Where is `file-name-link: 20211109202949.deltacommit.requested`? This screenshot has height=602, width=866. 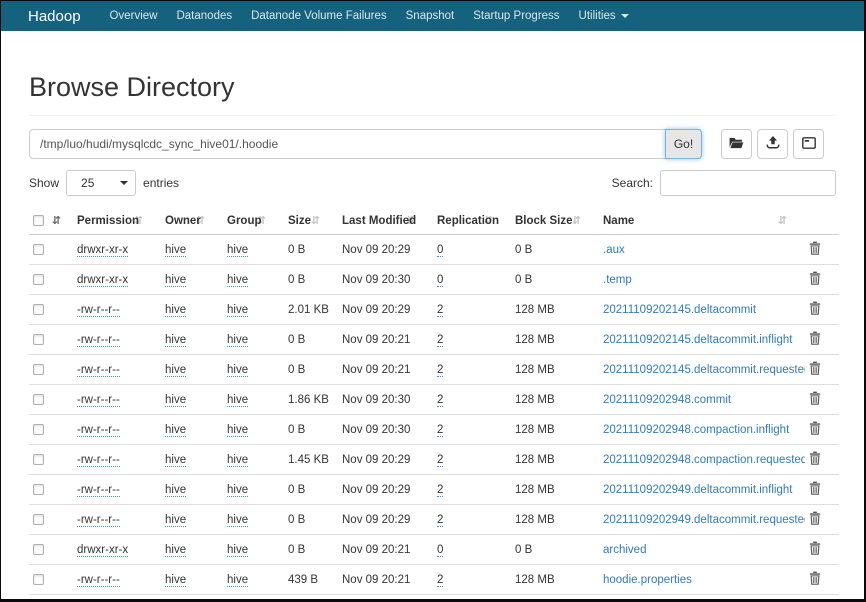 file-name-link: 20211109202949.deltacommit.requested is located at coordinates (704, 520).